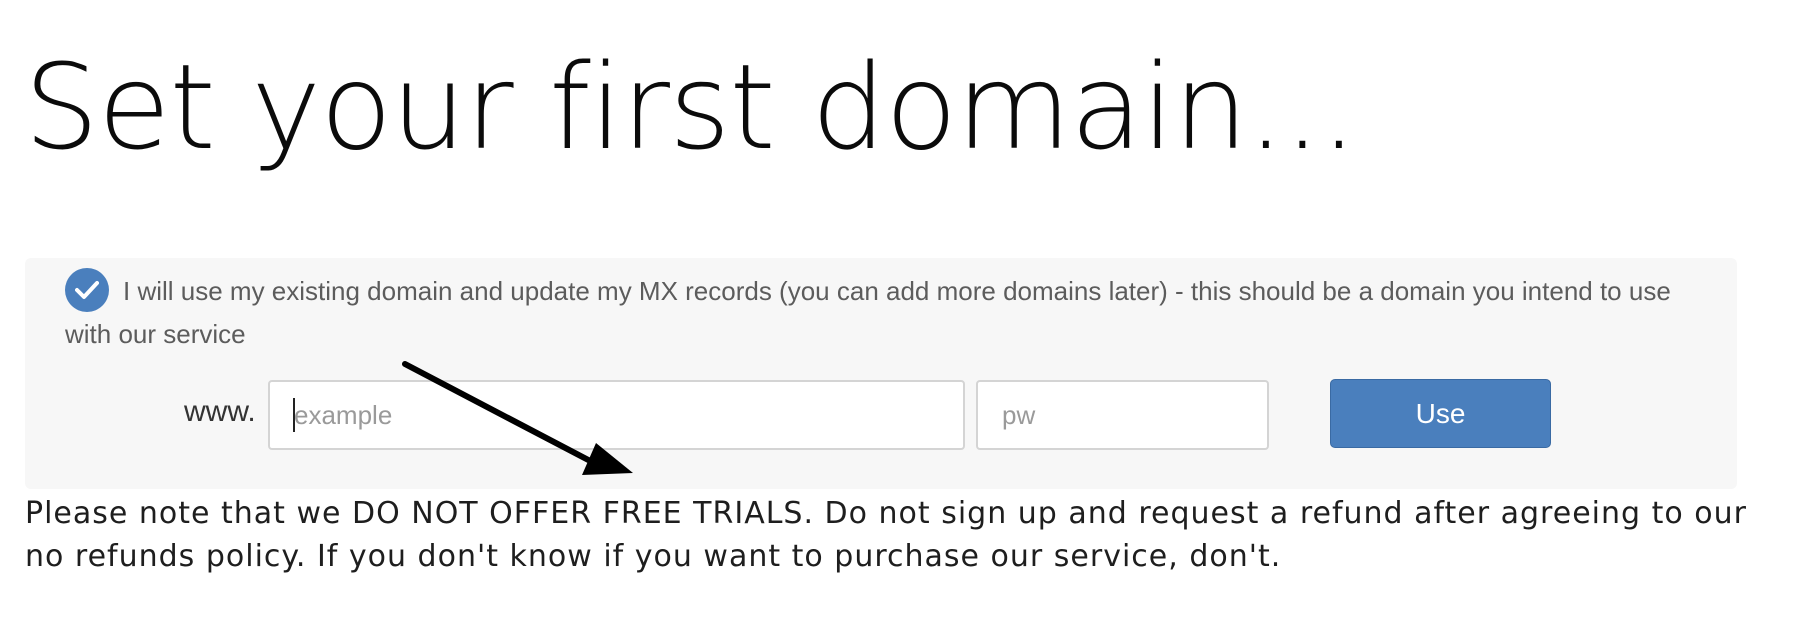 The width and height of the screenshot is (1793, 617). I want to click on tld-input, so click(1122, 415).